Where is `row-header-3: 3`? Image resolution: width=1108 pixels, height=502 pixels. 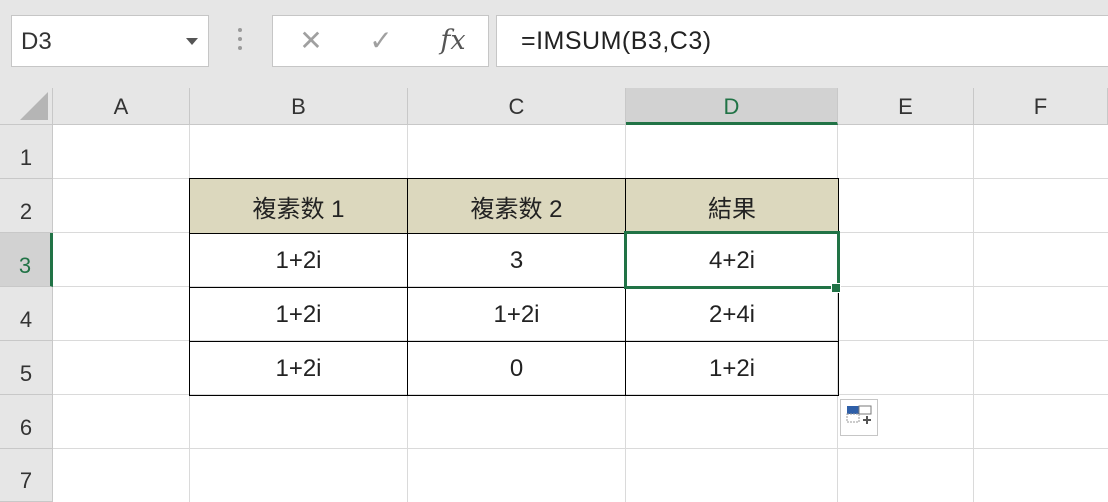 row-header-3: 3 is located at coordinates (26, 260).